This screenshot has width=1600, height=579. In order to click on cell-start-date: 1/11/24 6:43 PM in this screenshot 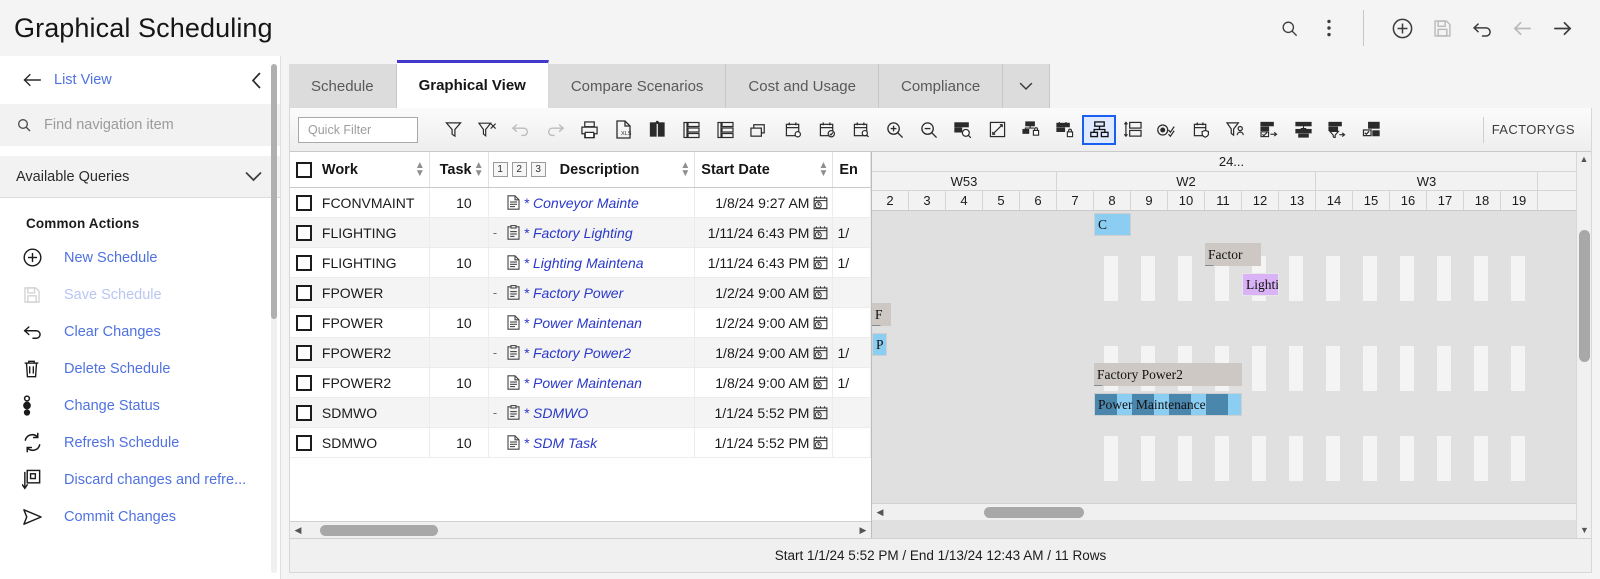, I will do `click(764, 232)`.